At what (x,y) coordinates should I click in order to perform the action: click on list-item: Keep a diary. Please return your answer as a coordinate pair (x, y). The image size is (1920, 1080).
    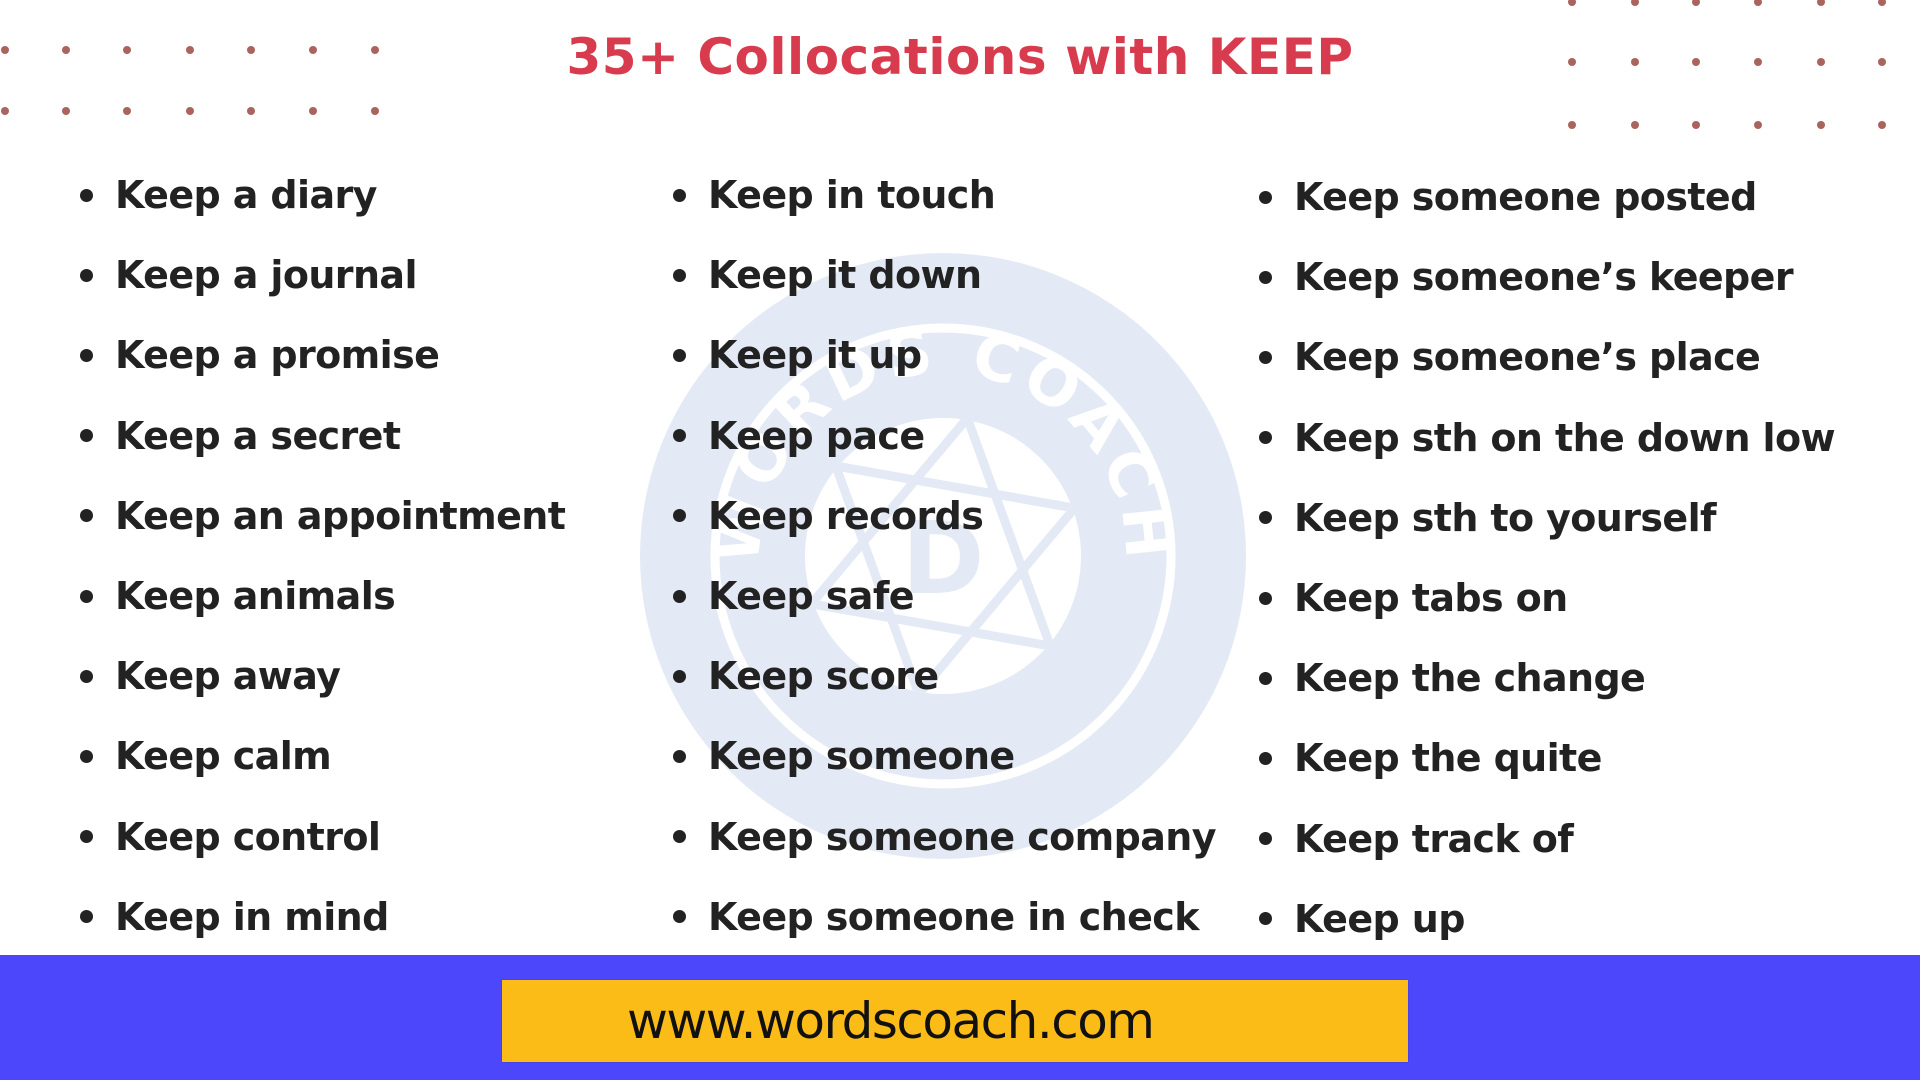
    Looking at the image, I should click on (228, 195).